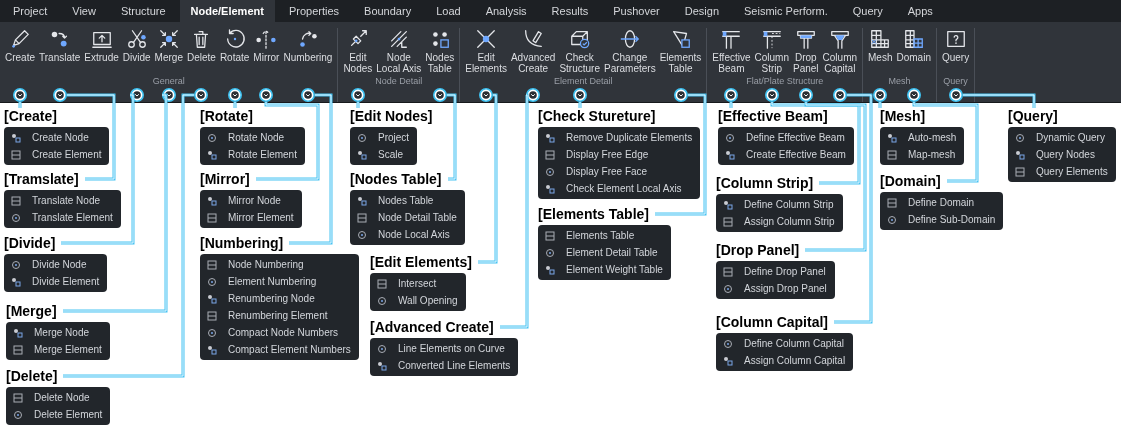  I want to click on ribbon-button: Column Strip, so click(771, 51).